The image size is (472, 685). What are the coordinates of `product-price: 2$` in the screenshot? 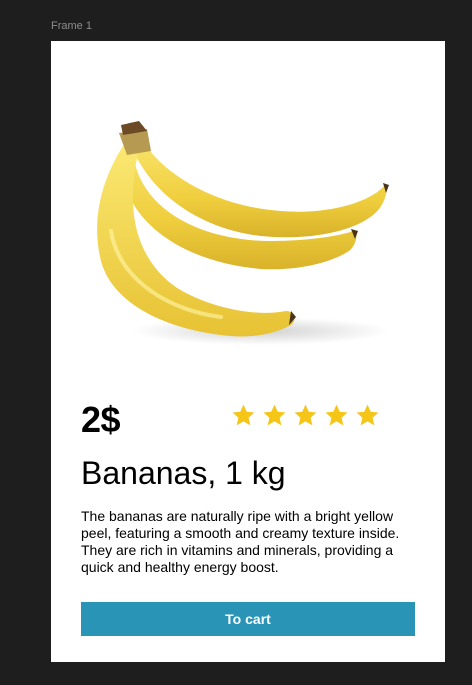 It's located at (101, 419).